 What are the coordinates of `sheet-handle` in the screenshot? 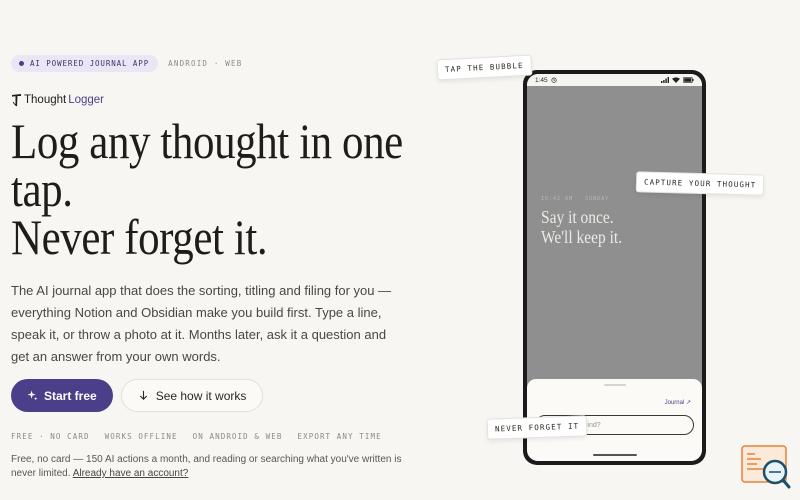 It's located at (614, 385).